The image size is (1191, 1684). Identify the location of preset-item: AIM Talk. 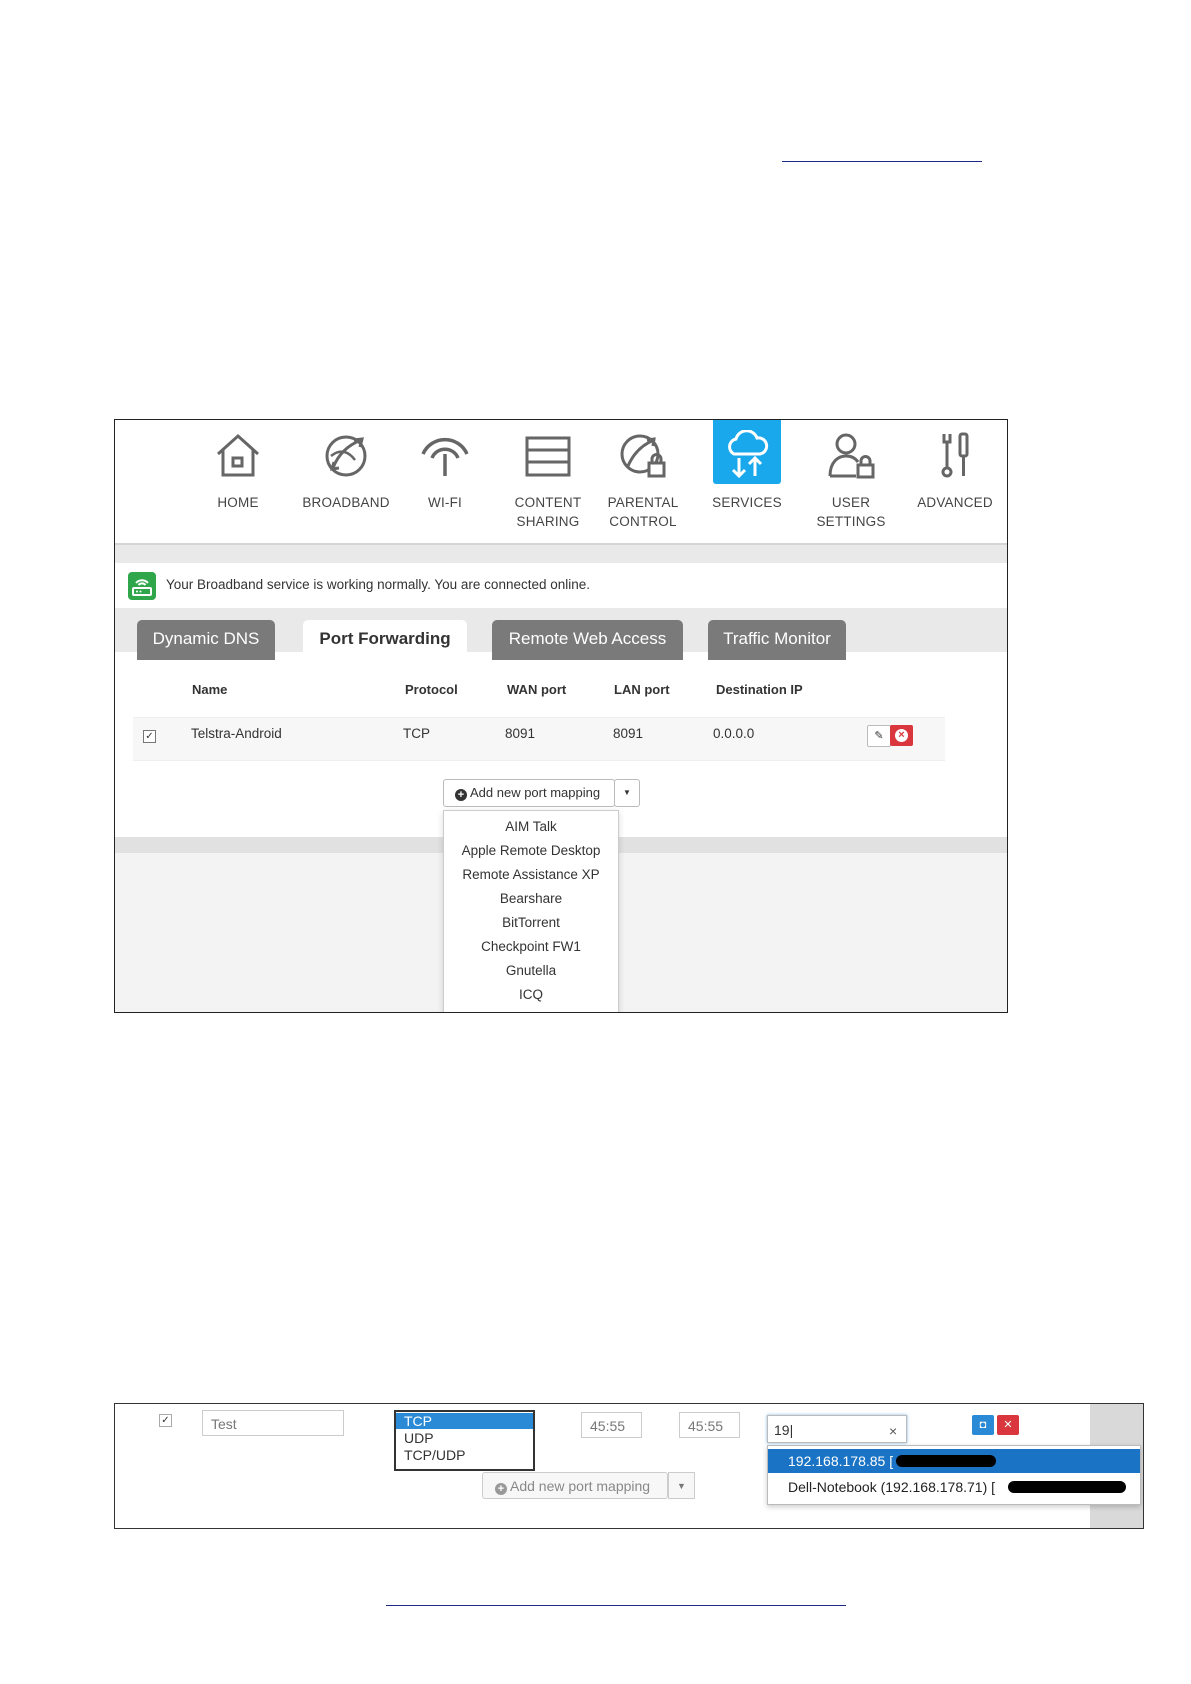
(531, 826).